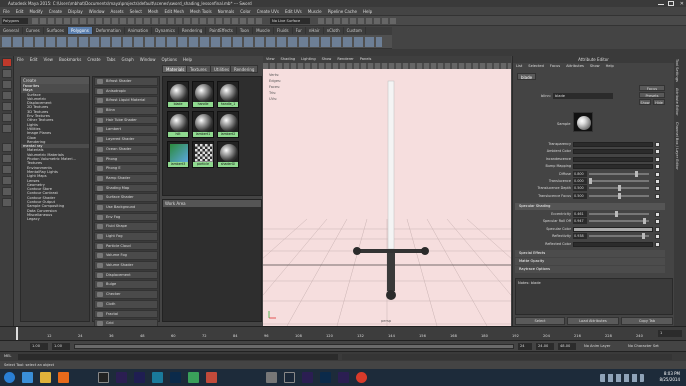 The image size is (686, 386). What do you see at coordinates (6, 180) in the screenshot?
I see `layout-outliner-icon` at bounding box center [6, 180].